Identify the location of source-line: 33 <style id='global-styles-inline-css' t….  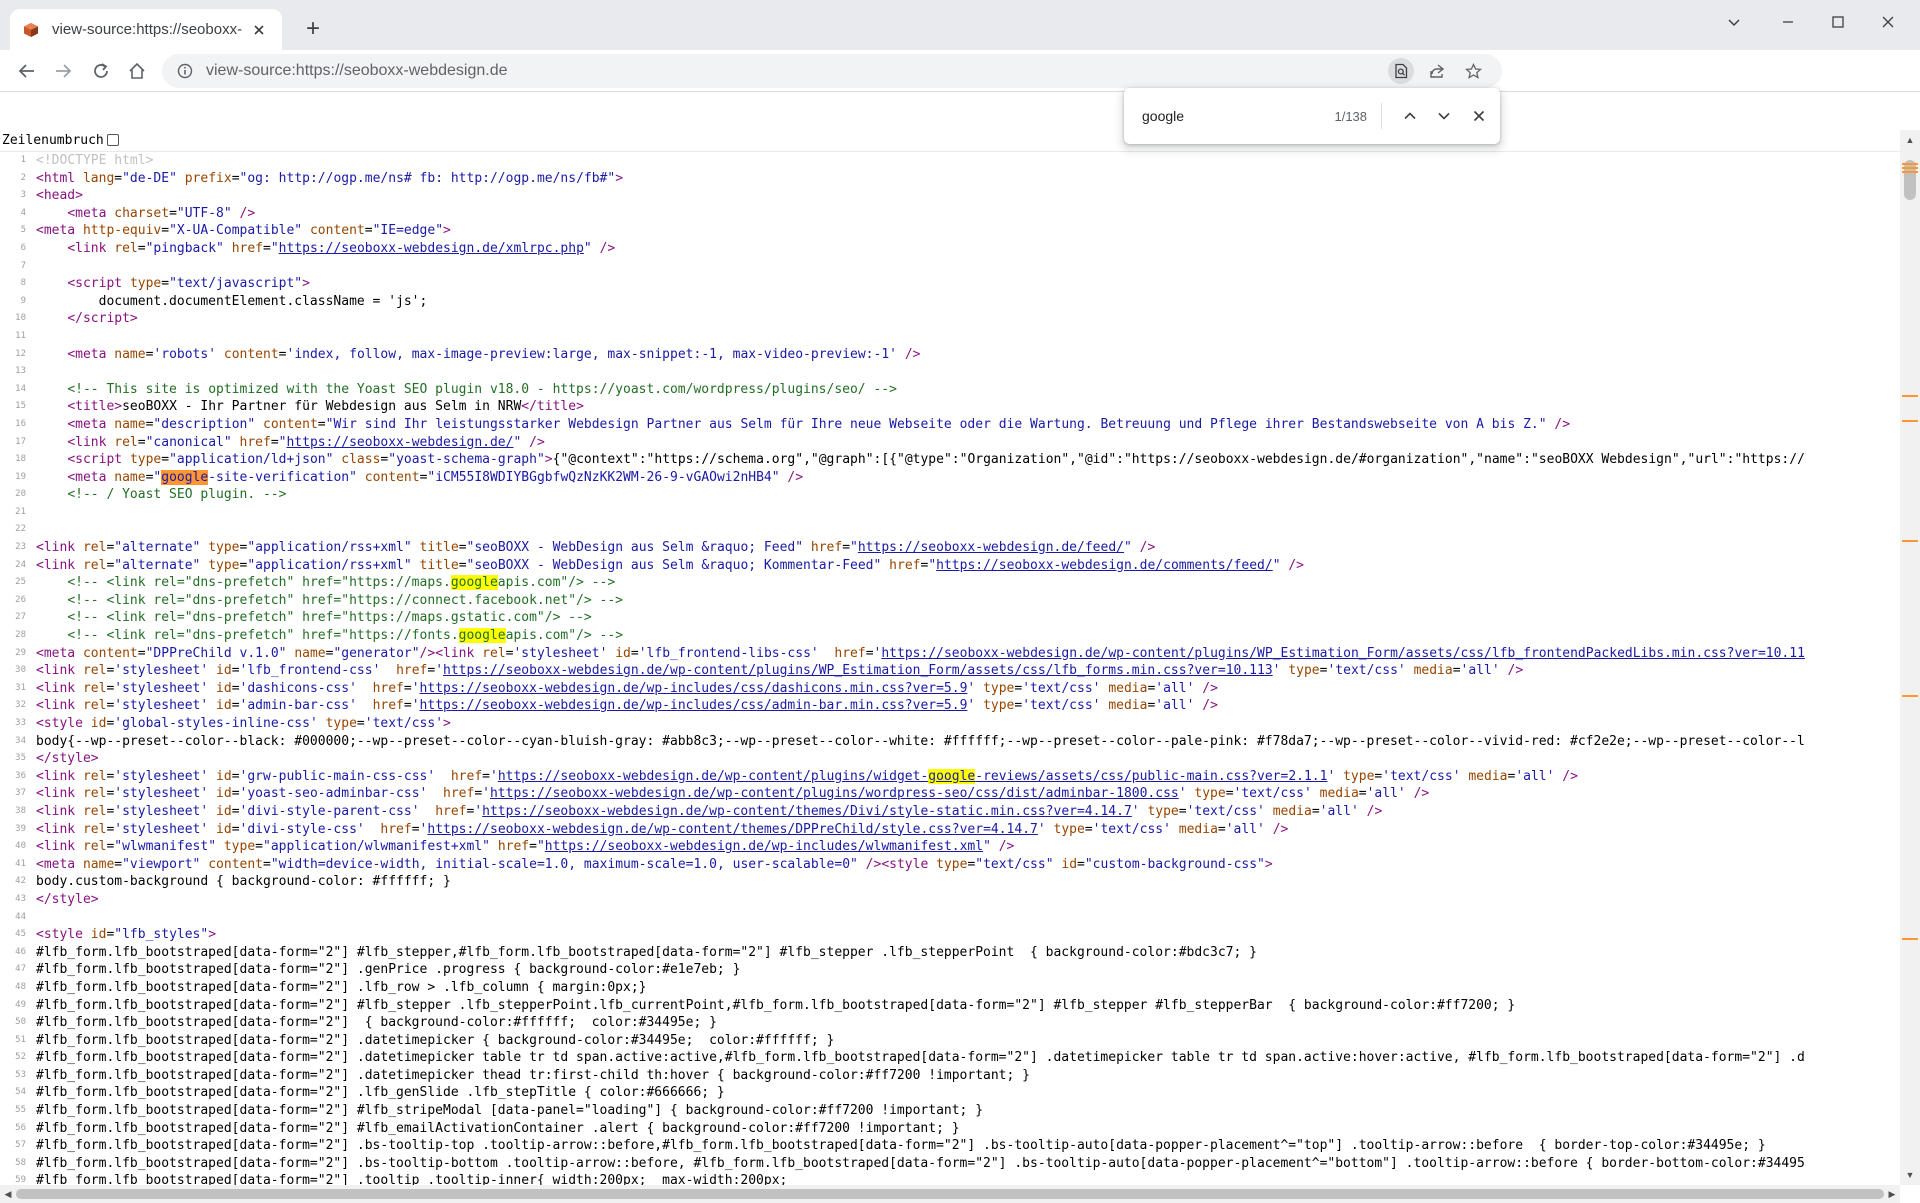
(950, 724).